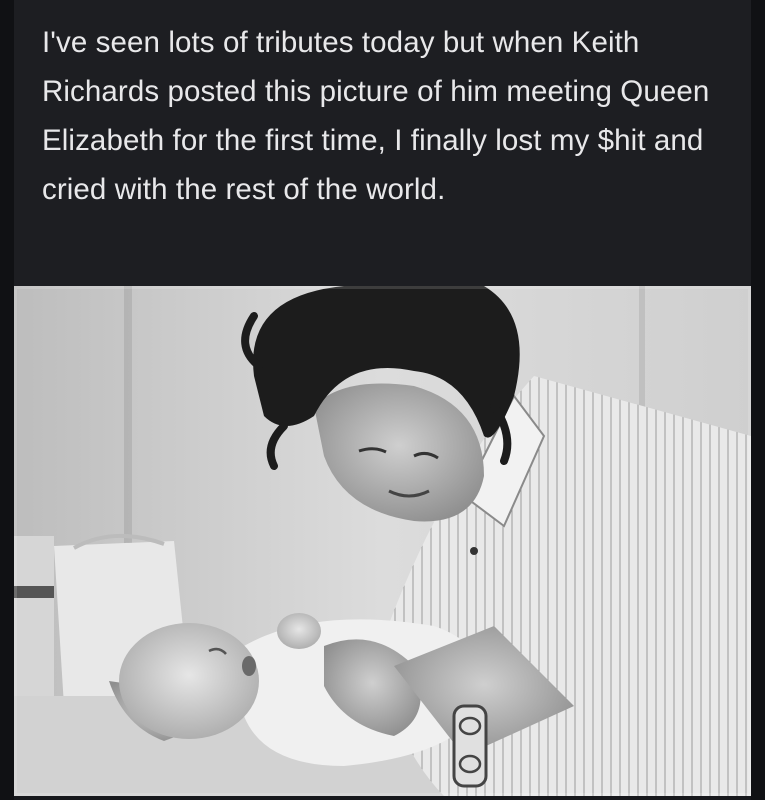 The width and height of the screenshot is (765, 800). What do you see at coordinates (189, 681) in the screenshot?
I see `baby-head` at bounding box center [189, 681].